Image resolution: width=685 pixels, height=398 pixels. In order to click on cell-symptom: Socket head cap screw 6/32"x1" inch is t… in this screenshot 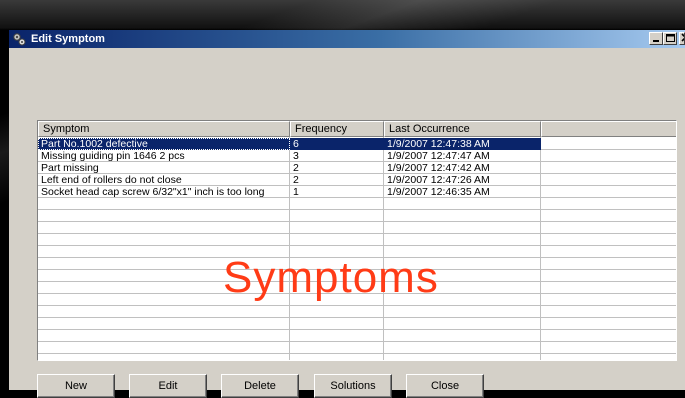, I will do `click(153, 192)`.